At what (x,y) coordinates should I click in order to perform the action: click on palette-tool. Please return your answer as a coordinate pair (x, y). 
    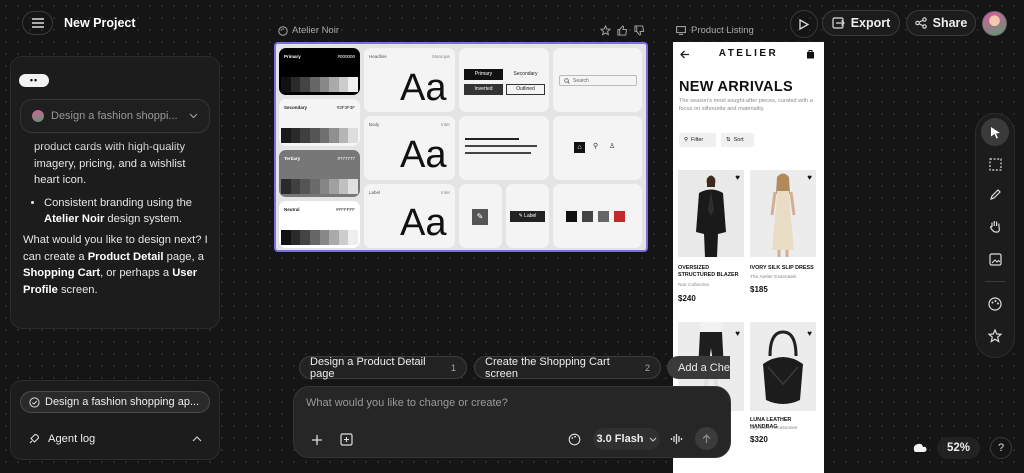
    Looking at the image, I should click on (995, 304).